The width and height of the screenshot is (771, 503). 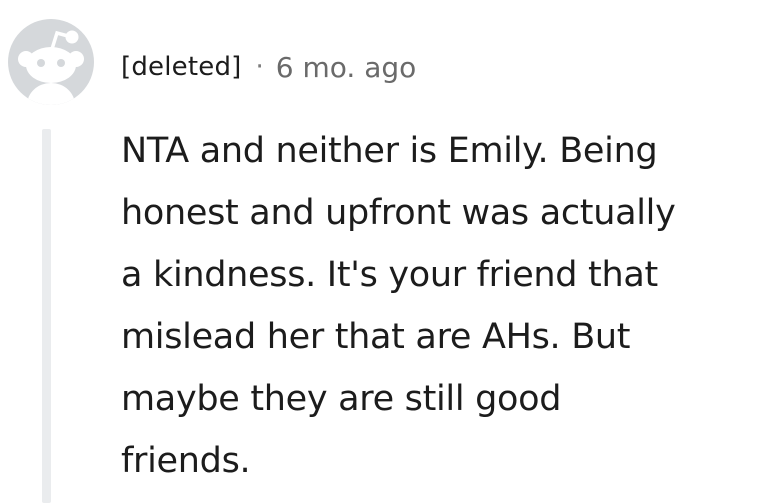 What do you see at coordinates (346, 67) in the screenshot?
I see `comment-timestamp: 6 mo. ago` at bounding box center [346, 67].